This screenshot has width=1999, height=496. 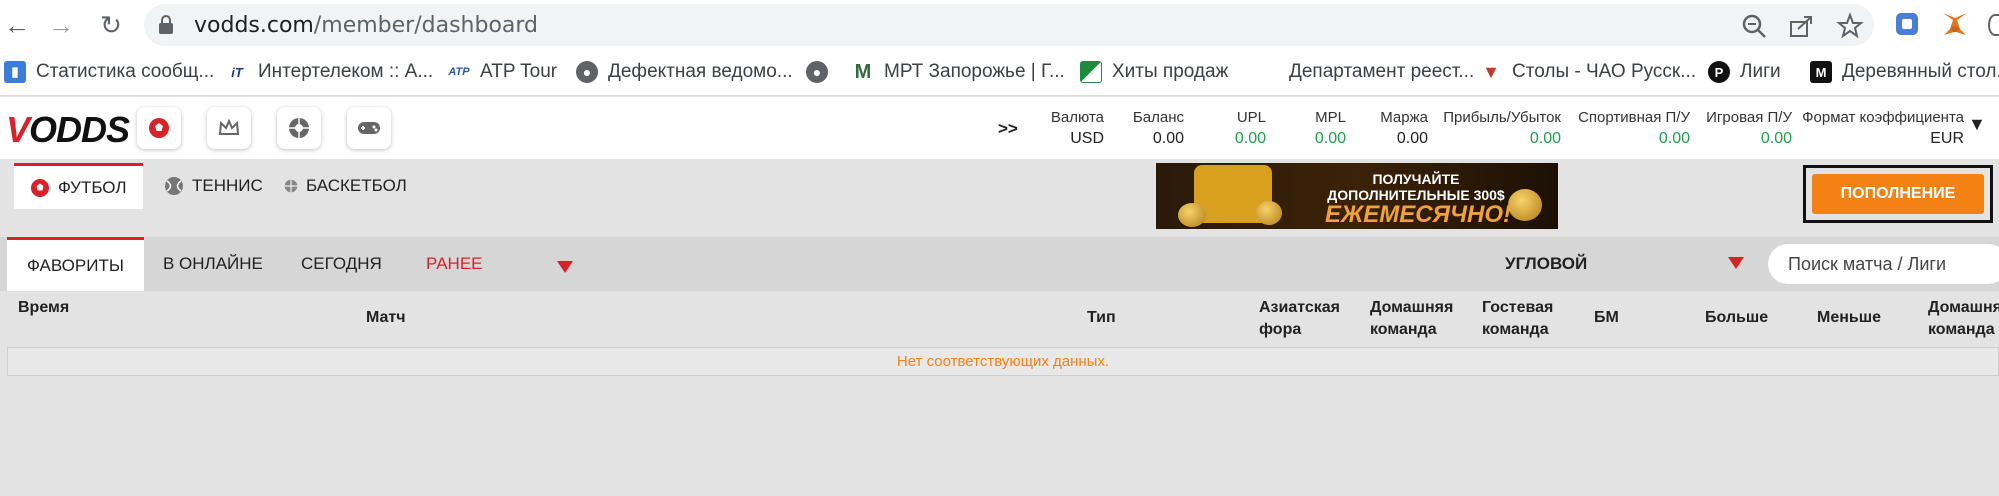 What do you see at coordinates (1882, 128) in the screenshot?
I see `stat-odds-format: Формат коэффициента EUR` at bounding box center [1882, 128].